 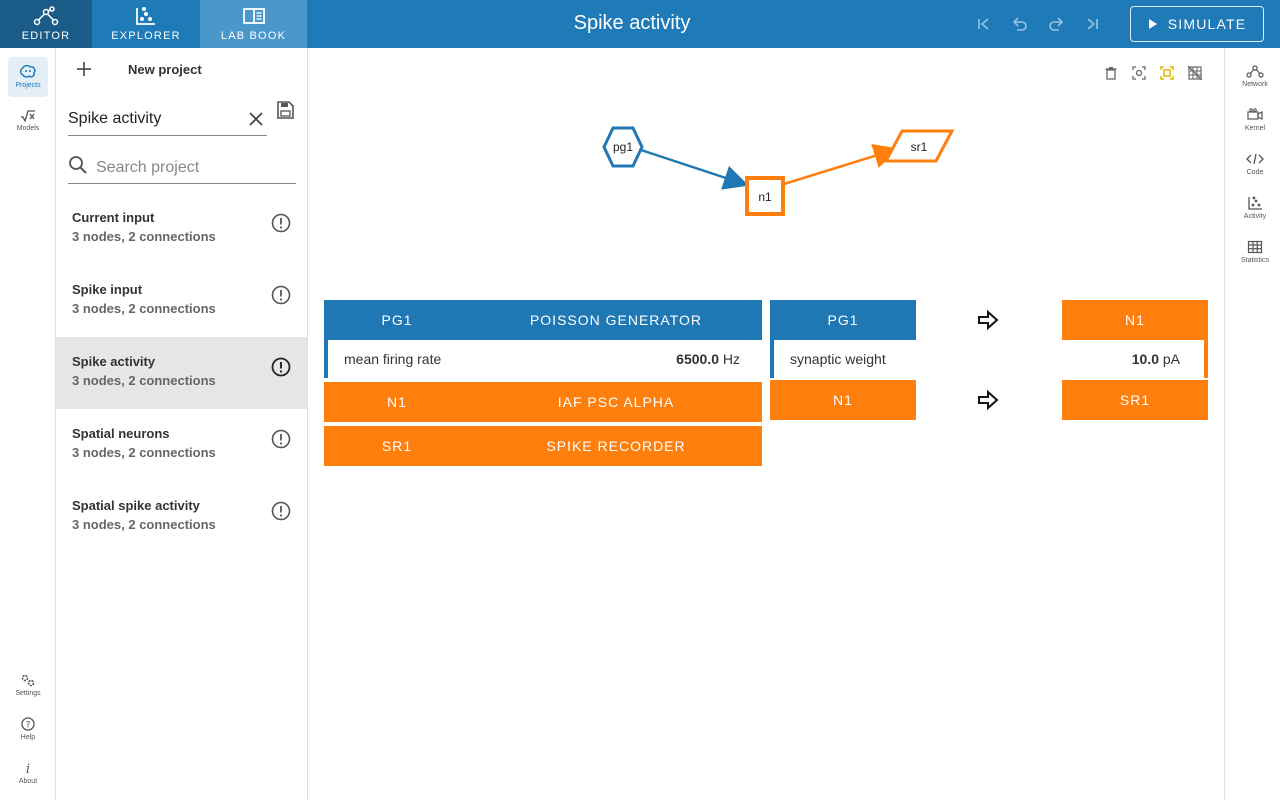 What do you see at coordinates (1255, 172) in the screenshot?
I see `rail-code-label: Code` at bounding box center [1255, 172].